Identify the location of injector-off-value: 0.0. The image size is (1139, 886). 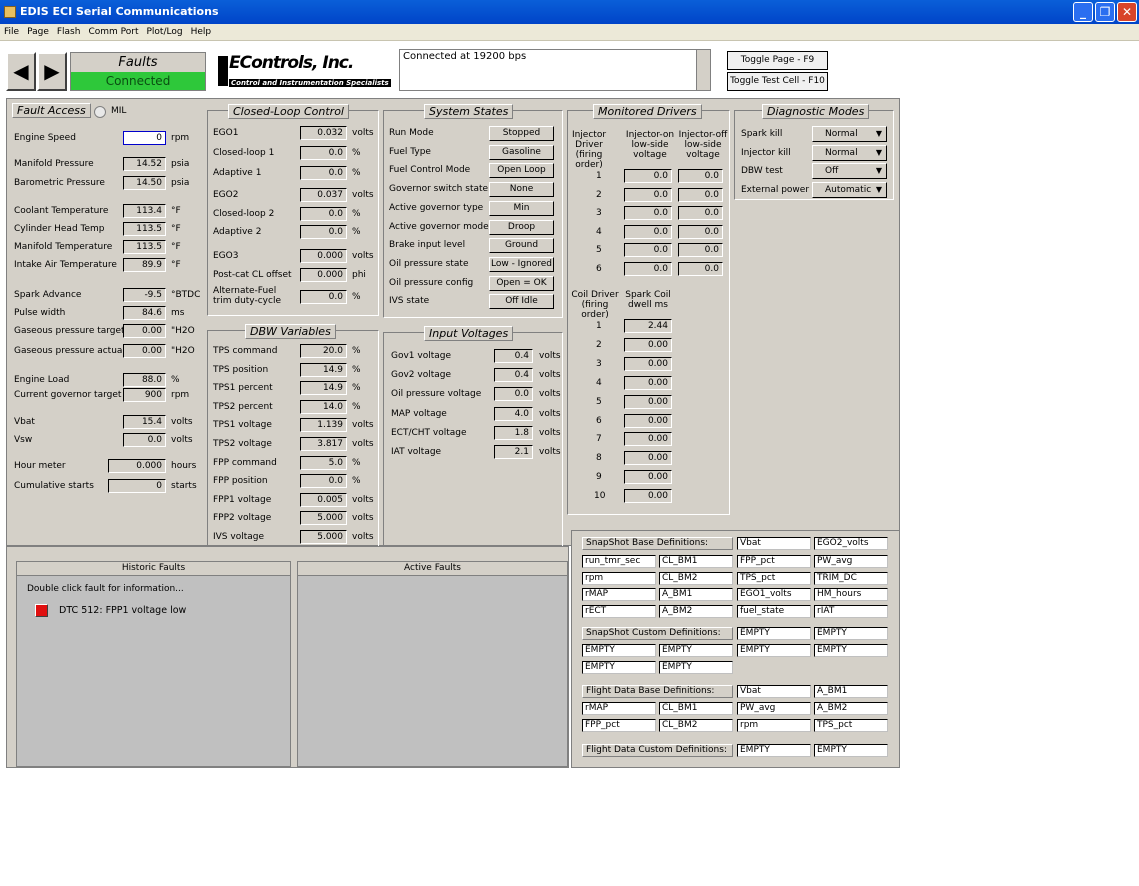
(700, 250).